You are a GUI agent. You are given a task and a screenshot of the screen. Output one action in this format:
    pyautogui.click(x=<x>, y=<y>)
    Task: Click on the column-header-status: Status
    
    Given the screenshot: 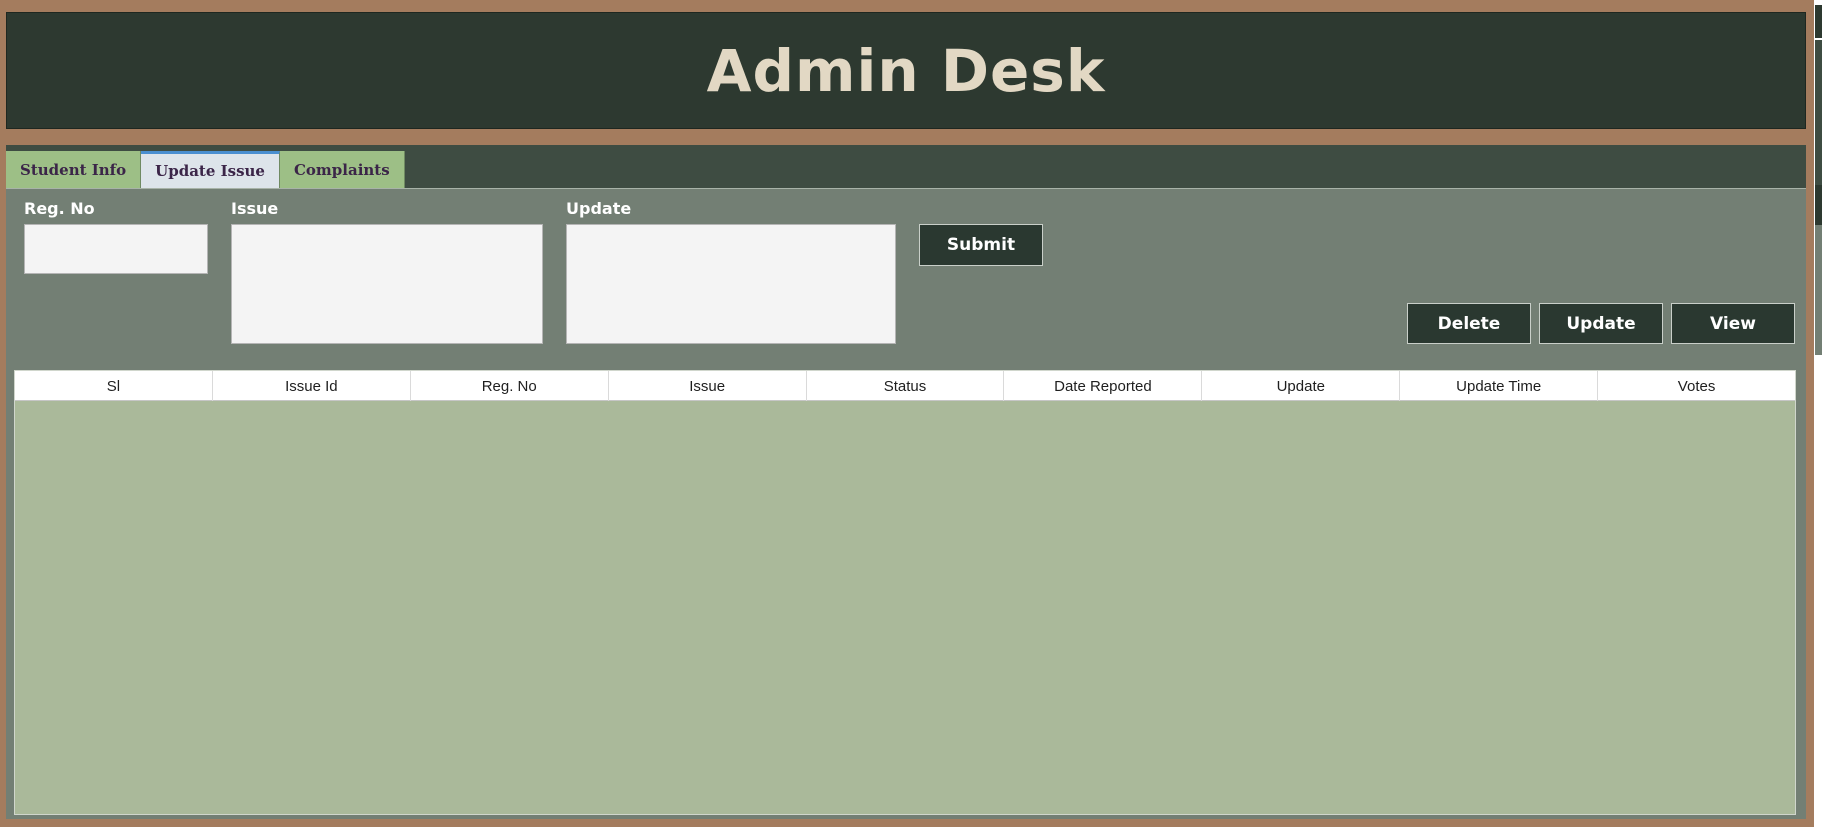 What is the action you would take?
    pyautogui.click(x=906, y=386)
    